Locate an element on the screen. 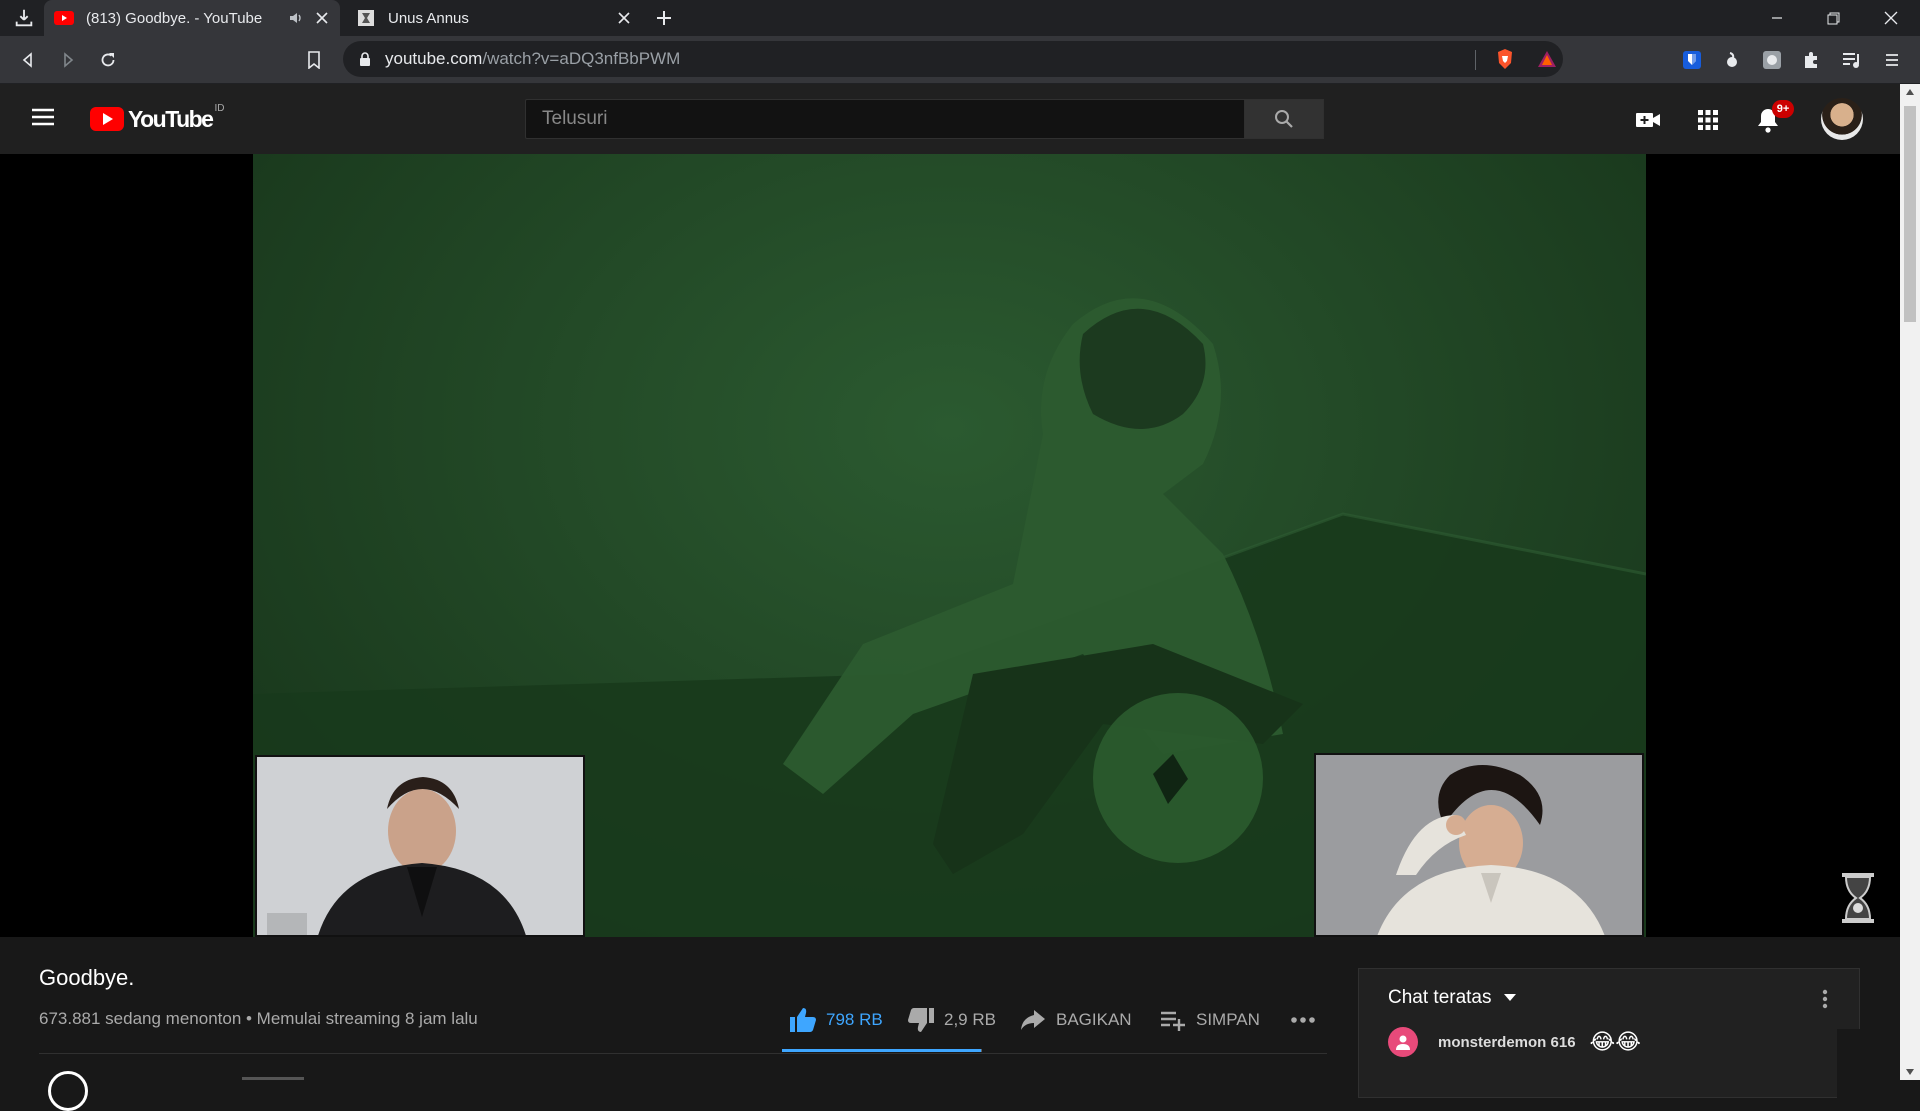 This screenshot has height=1111, width=1920. account-avatar is located at coordinates (1842, 119).